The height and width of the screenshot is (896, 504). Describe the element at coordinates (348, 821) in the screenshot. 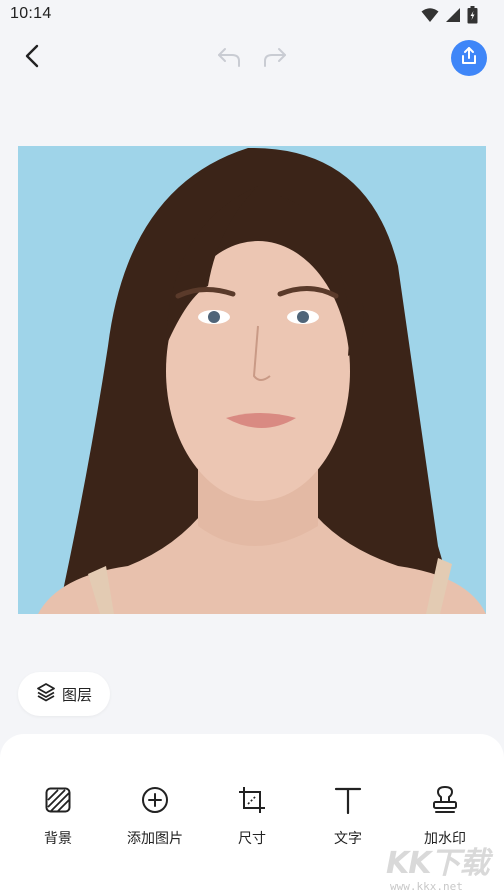

I see `tool-text: 文字` at that location.